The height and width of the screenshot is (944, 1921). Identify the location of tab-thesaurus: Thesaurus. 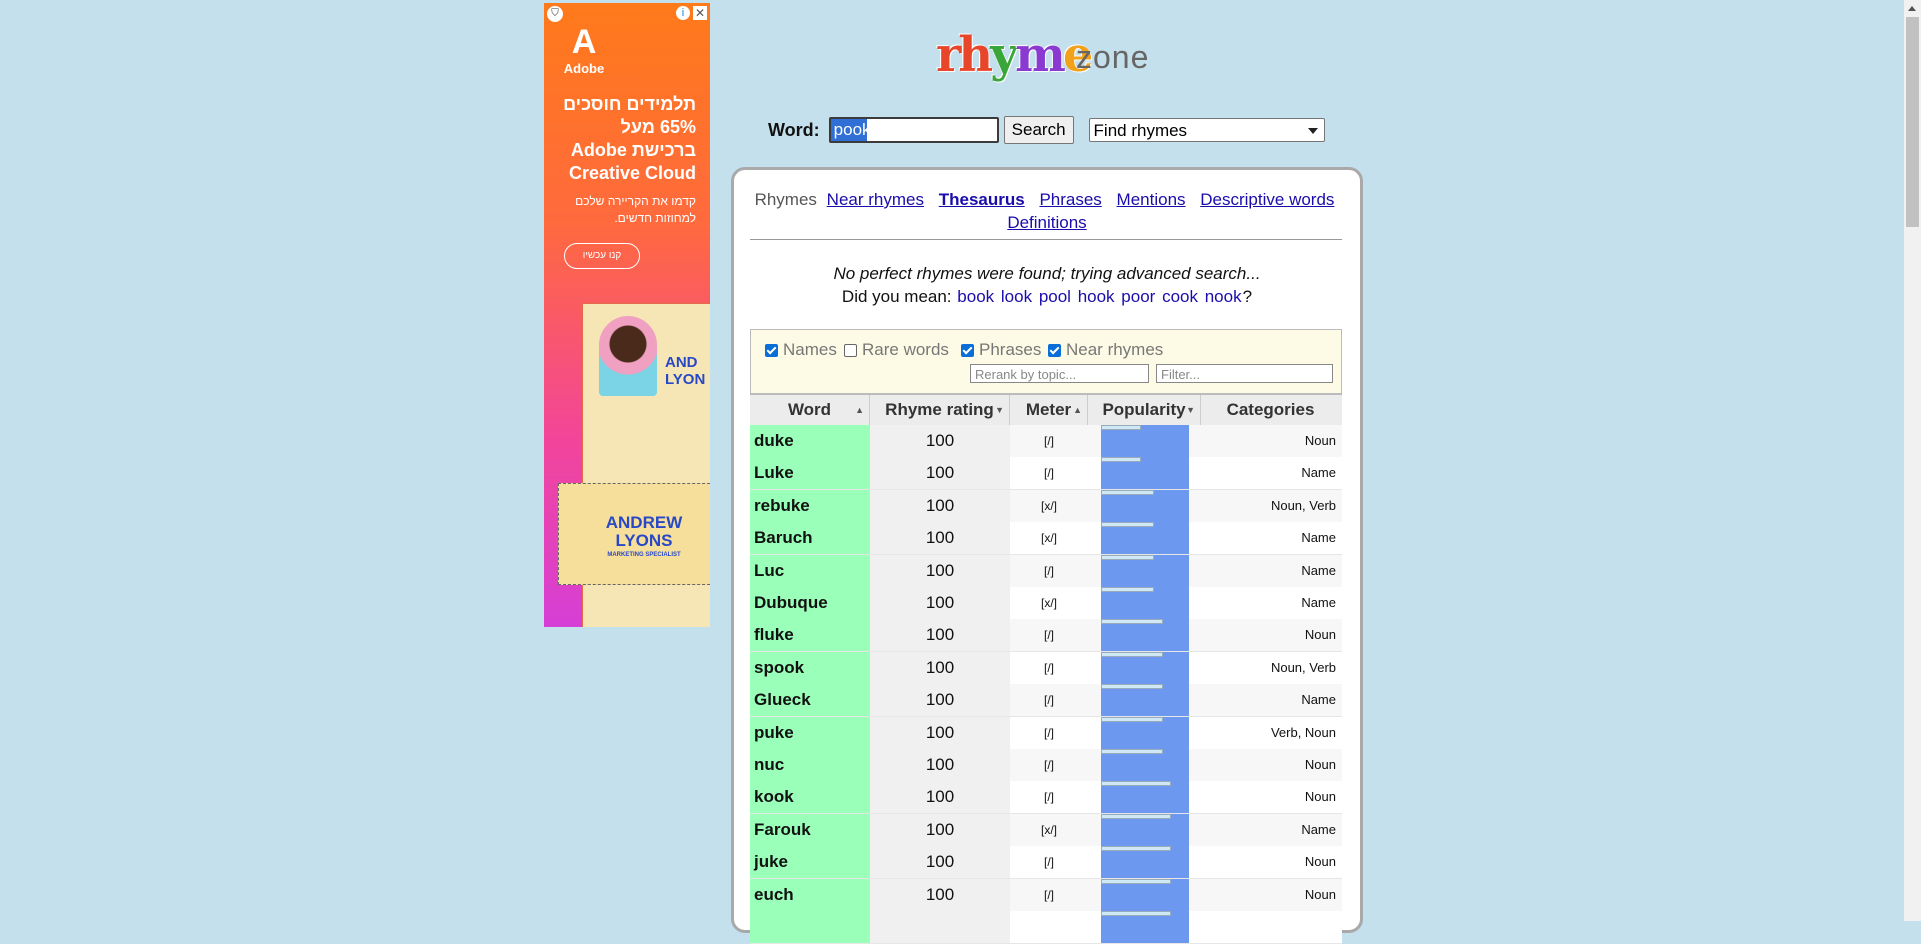
(982, 199).